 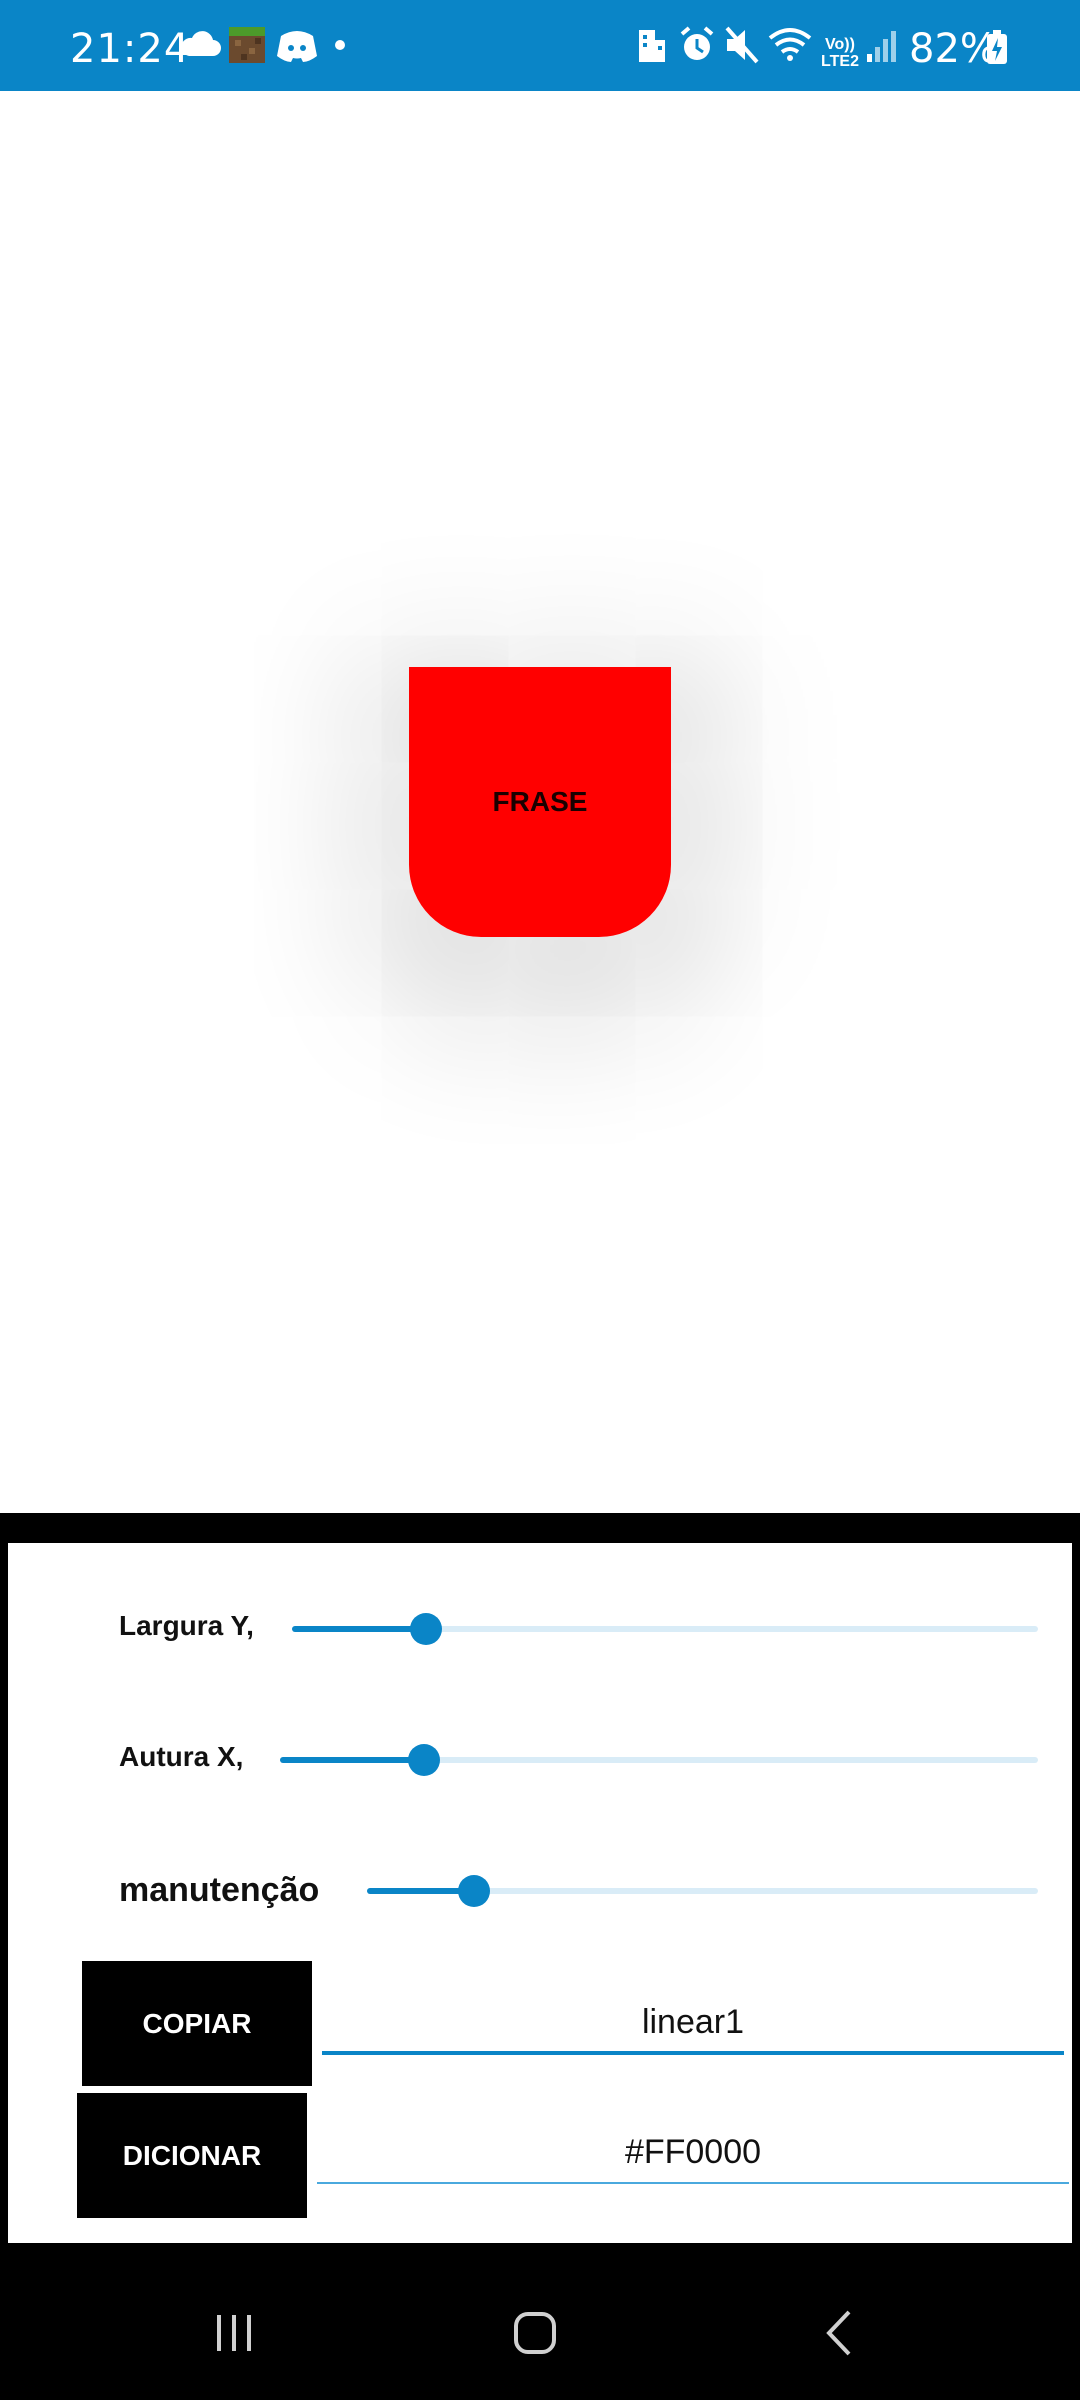 I want to click on width-slider-thumb, so click(x=426, y=1629).